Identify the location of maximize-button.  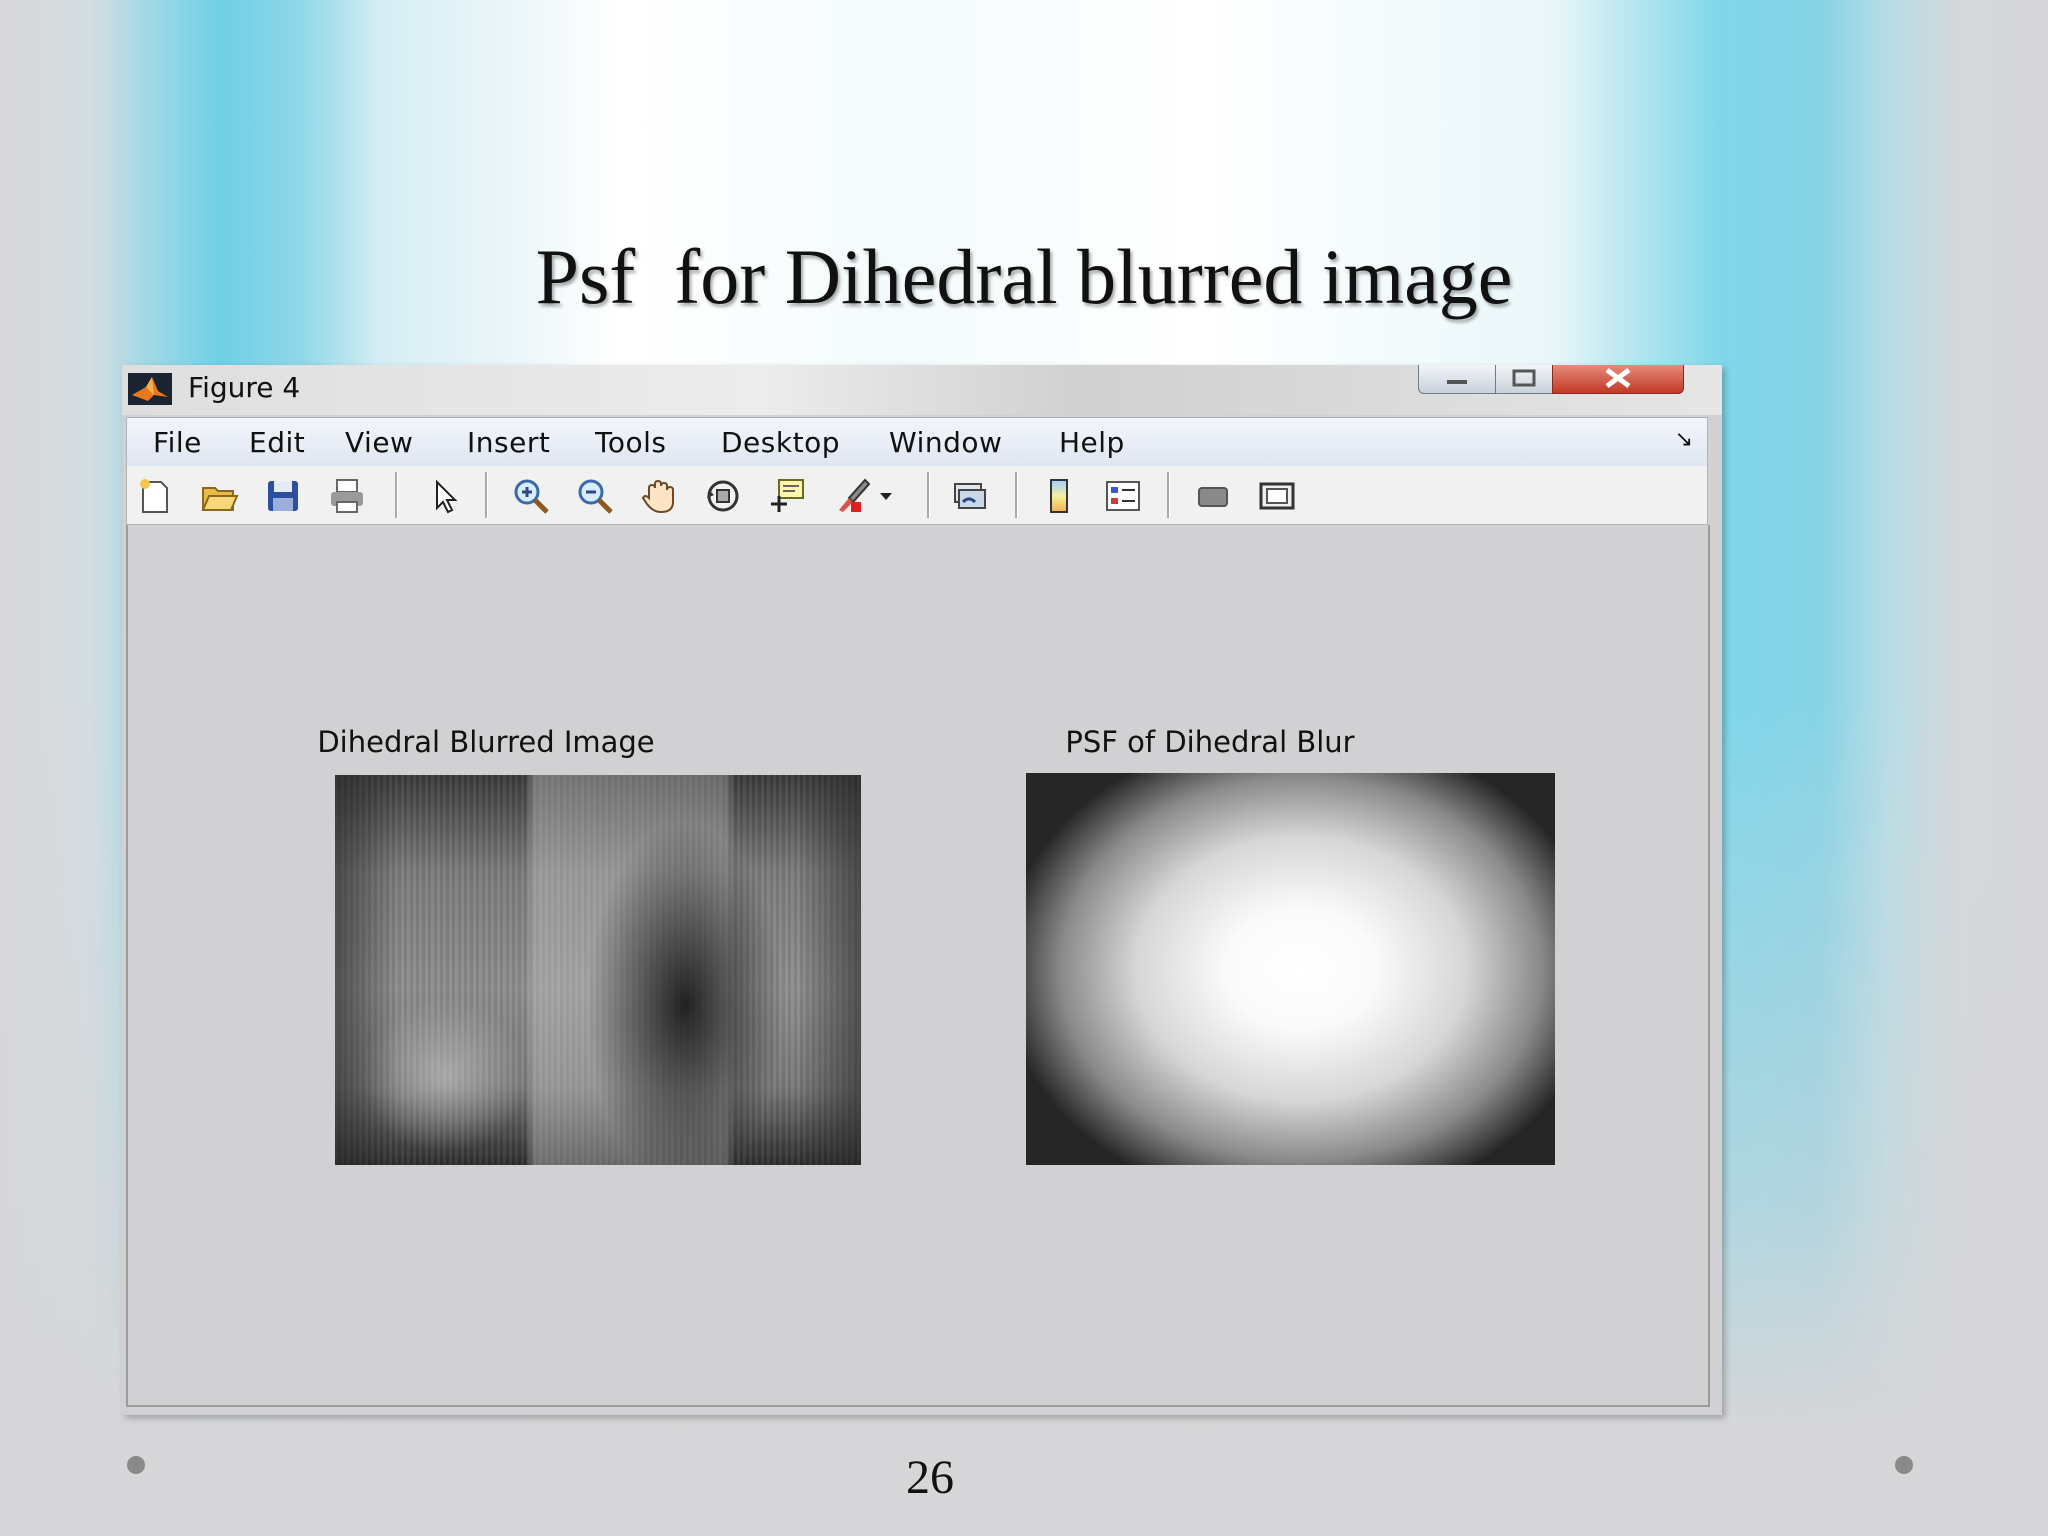
(1524, 379).